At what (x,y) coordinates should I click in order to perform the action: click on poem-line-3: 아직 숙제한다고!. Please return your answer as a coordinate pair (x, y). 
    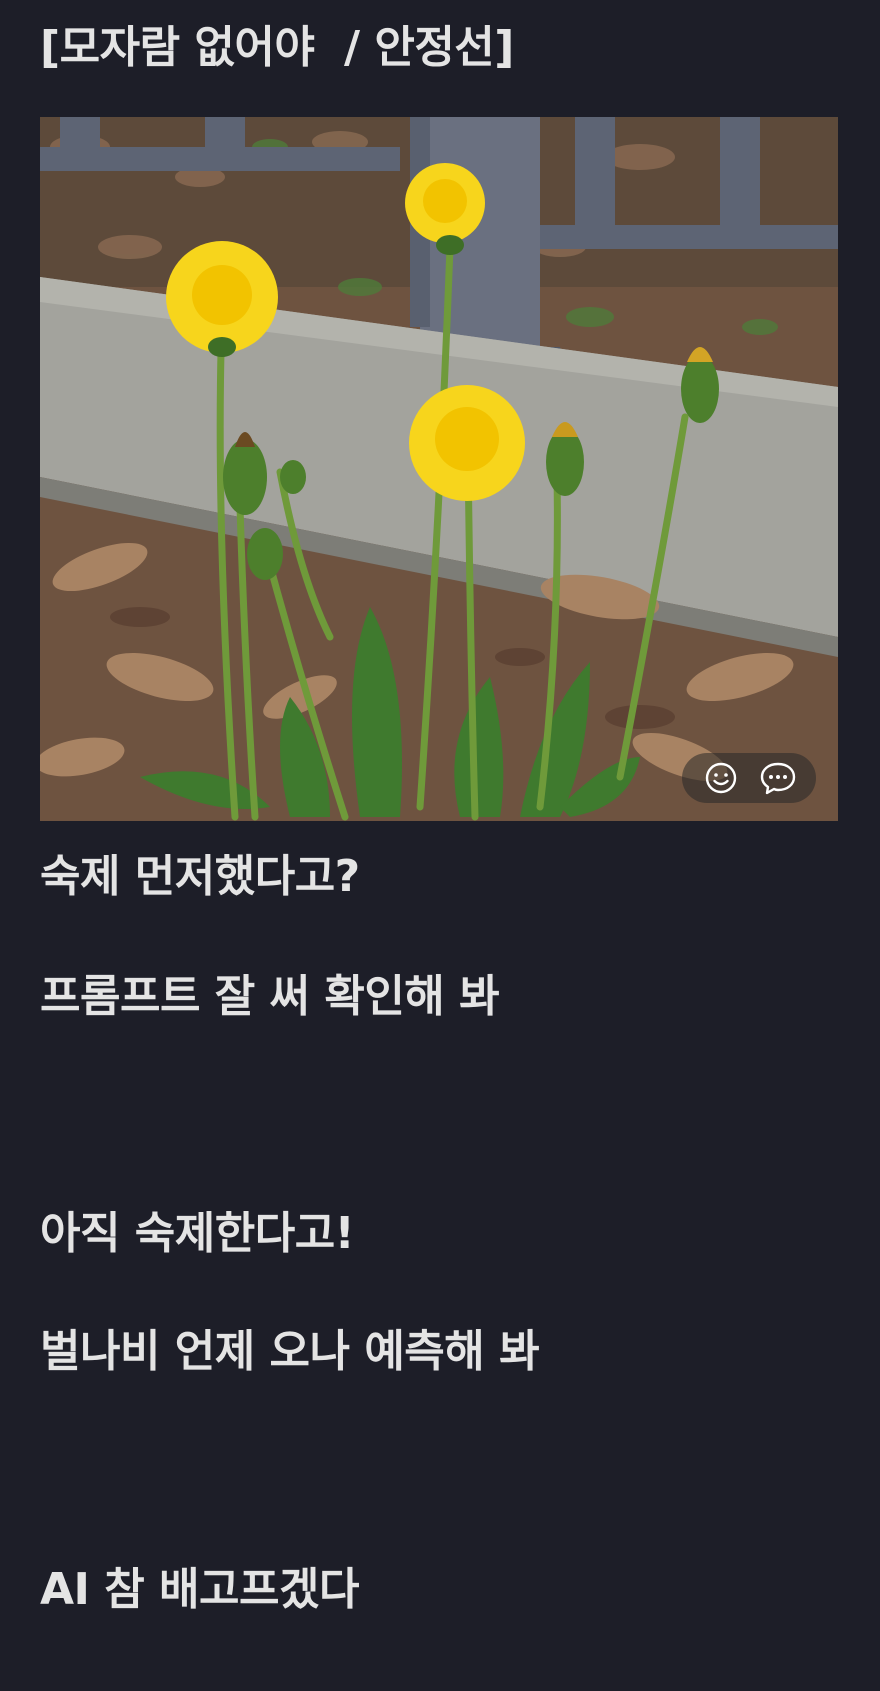
    Looking at the image, I should click on (197, 1233).